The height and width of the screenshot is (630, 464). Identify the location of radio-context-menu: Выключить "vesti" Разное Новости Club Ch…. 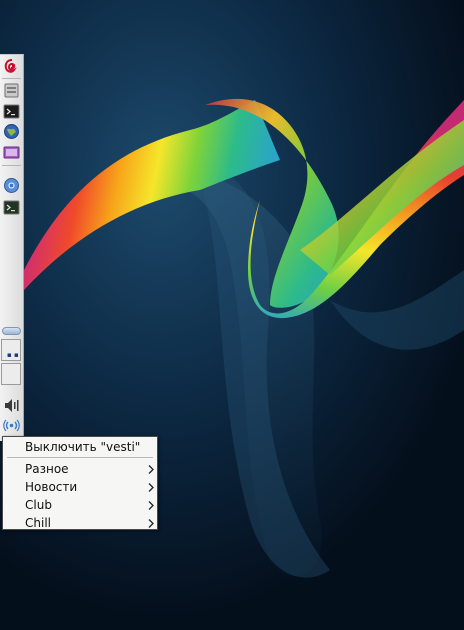
(80, 483).